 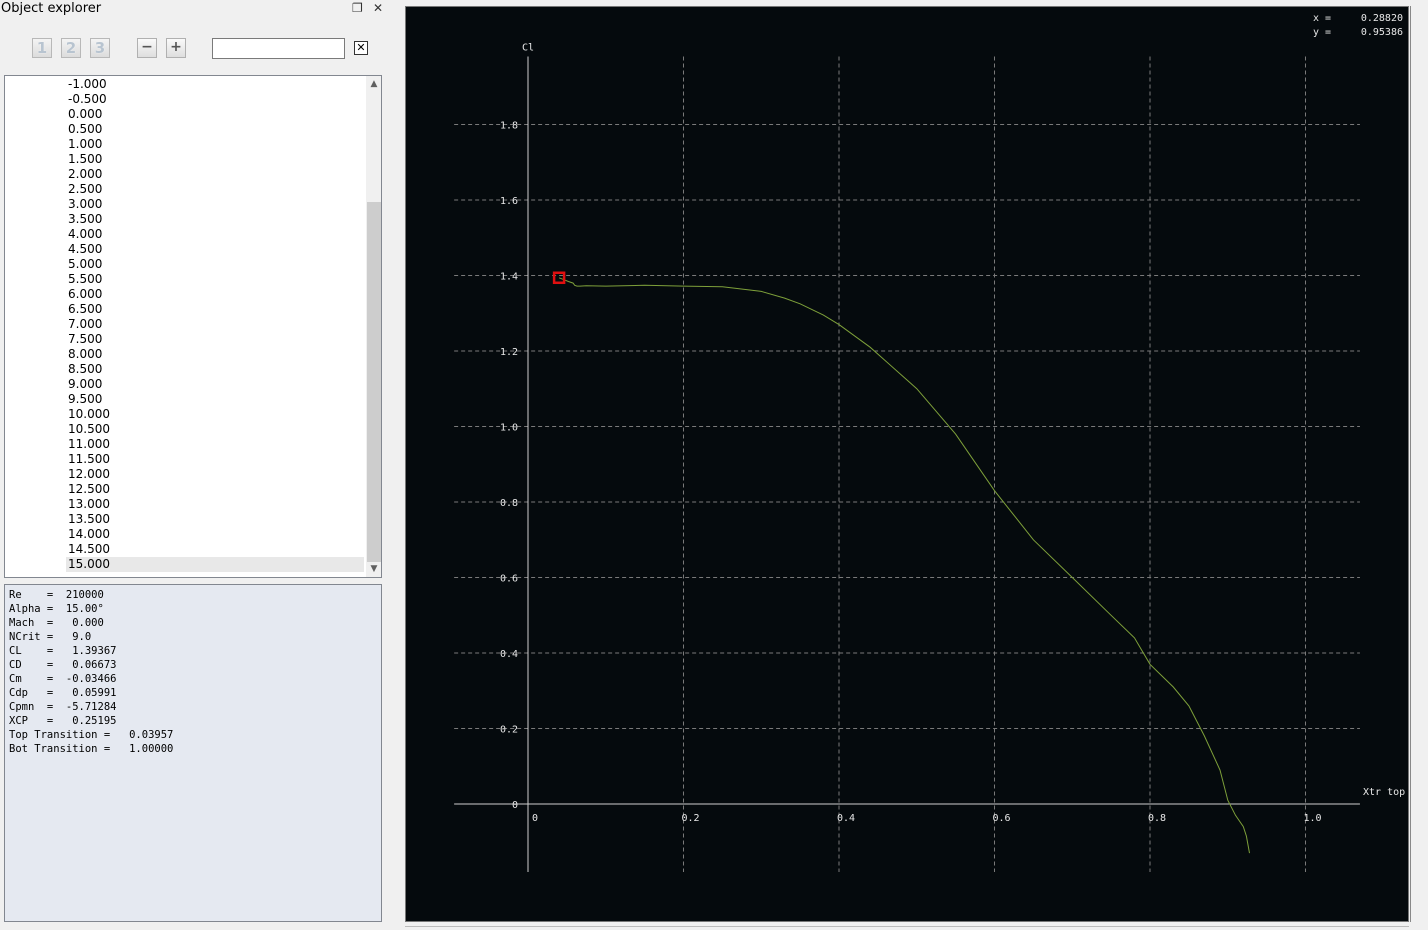 What do you see at coordinates (89, 459) in the screenshot?
I see `tree-item-alpha: 11.500` at bounding box center [89, 459].